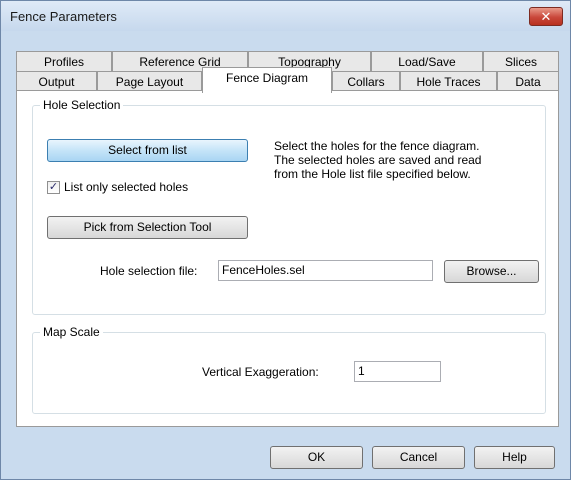  What do you see at coordinates (82, 105) in the screenshot?
I see `hole-selection-group-label: Hole Selection` at bounding box center [82, 105].